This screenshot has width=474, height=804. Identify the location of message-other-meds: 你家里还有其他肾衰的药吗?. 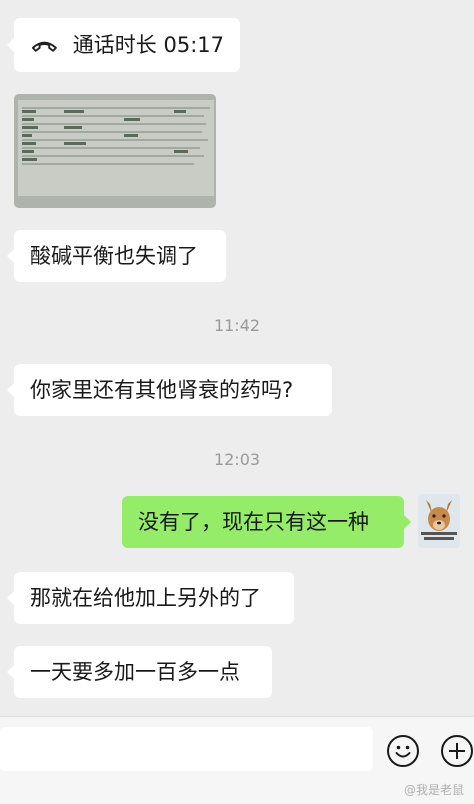
(169, 390).